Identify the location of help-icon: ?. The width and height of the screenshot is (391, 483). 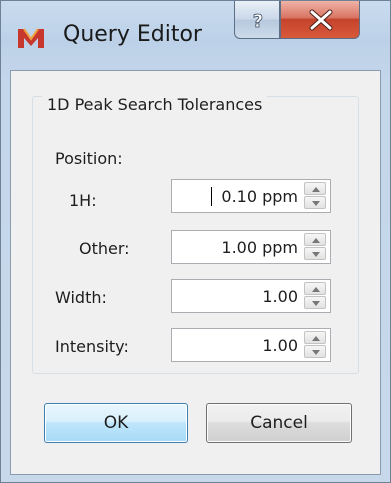
(257, 22).